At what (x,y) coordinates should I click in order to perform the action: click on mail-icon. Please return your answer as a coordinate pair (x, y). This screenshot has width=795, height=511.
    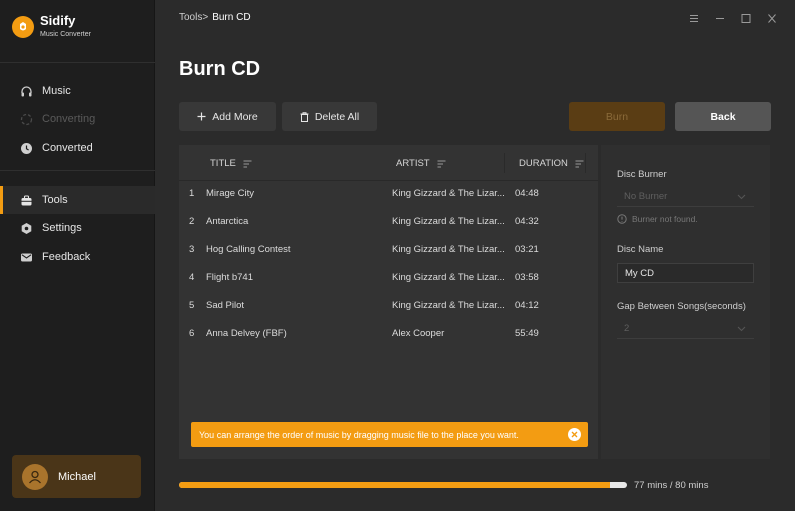
    Looking at the image, I should click on (26, 257).